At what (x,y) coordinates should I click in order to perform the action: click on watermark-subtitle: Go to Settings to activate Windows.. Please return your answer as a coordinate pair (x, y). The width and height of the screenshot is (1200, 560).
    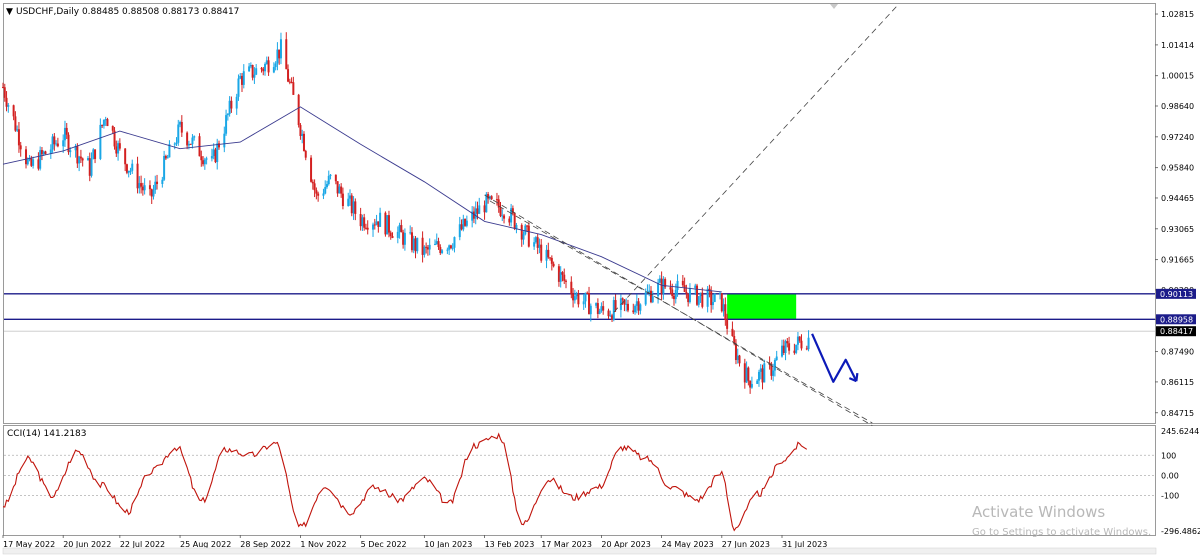
    Looking at the image, I should click on (1061, 532).